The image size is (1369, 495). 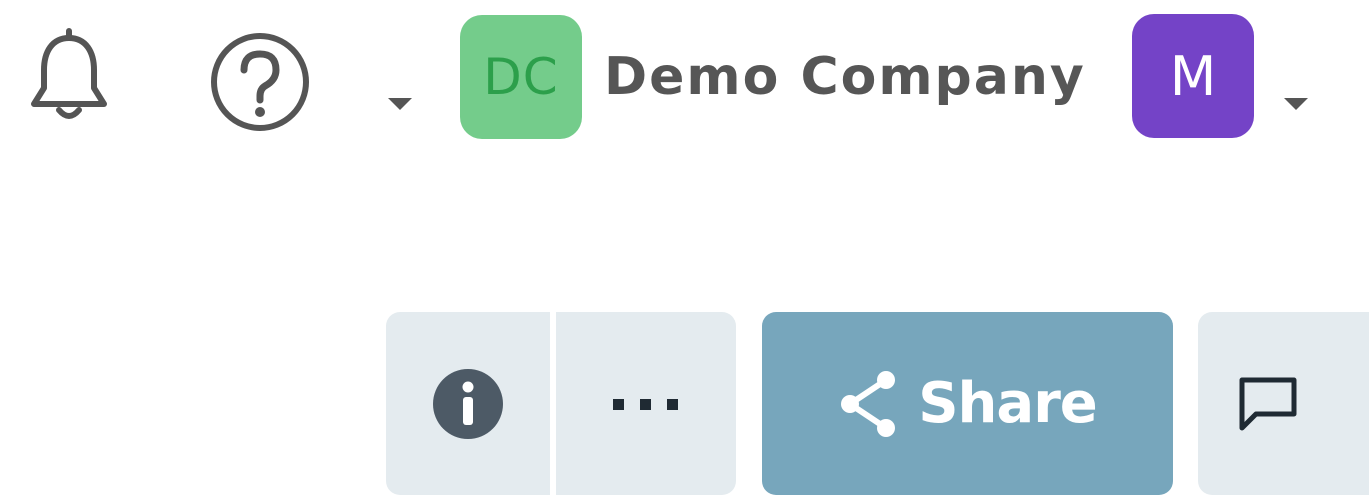 I want to click on company-avatar: DC, so click(x=521, y=77).